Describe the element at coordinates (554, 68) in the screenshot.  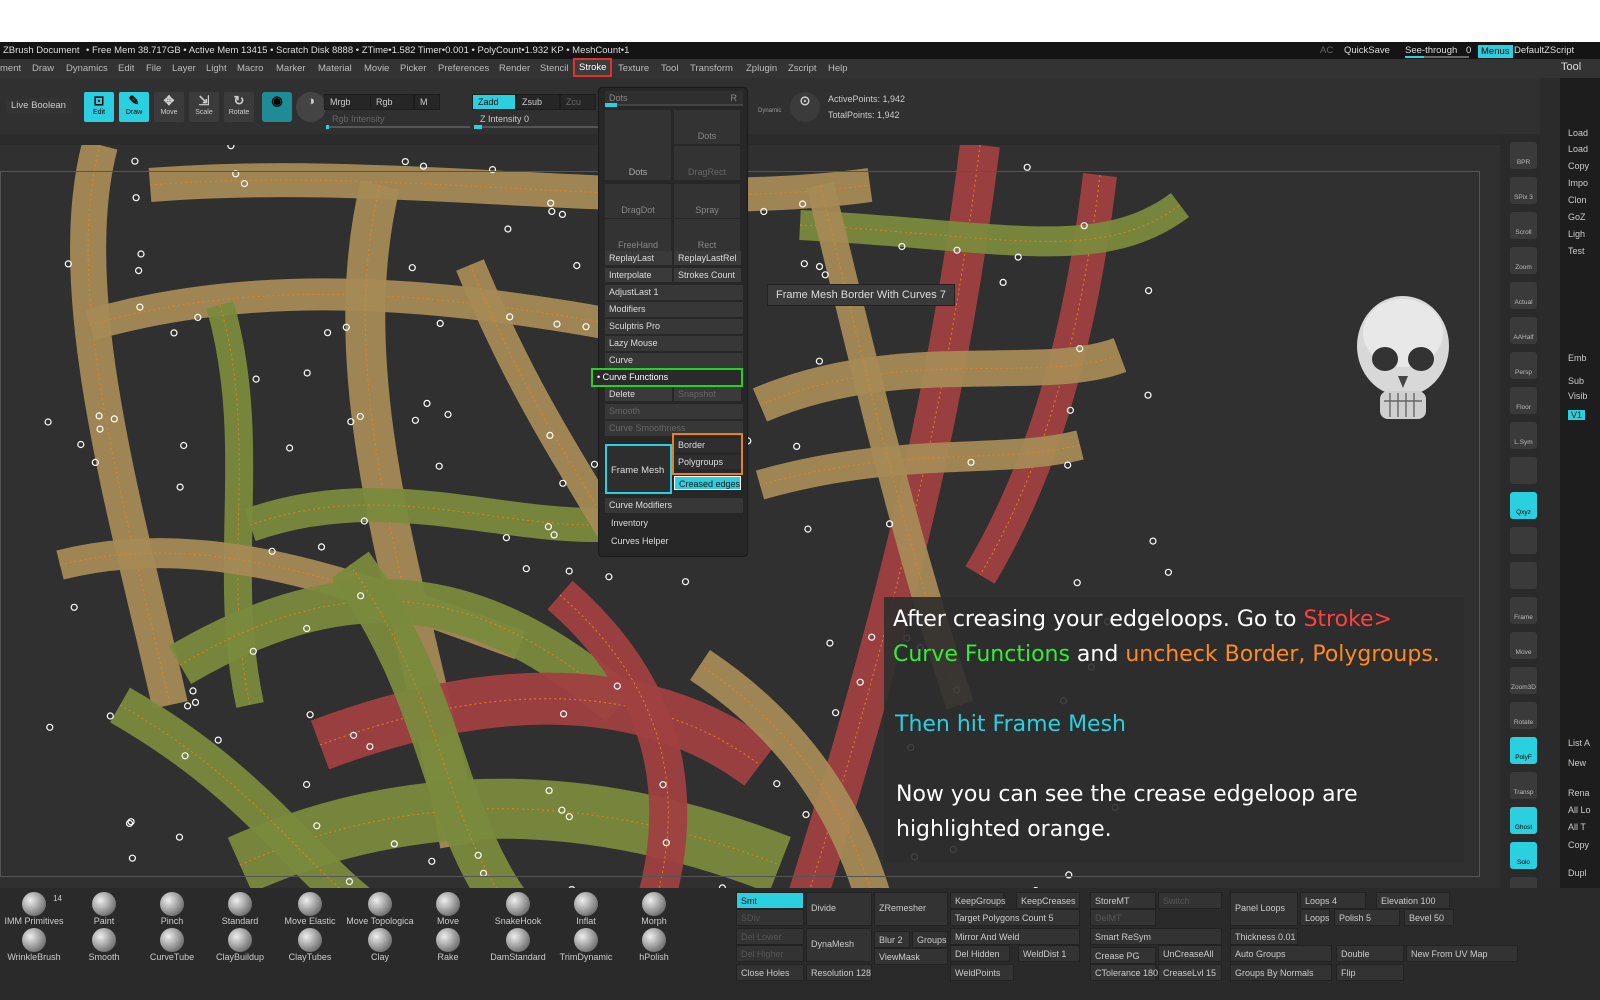
I see `menu-stencil: Stencil` at that location.